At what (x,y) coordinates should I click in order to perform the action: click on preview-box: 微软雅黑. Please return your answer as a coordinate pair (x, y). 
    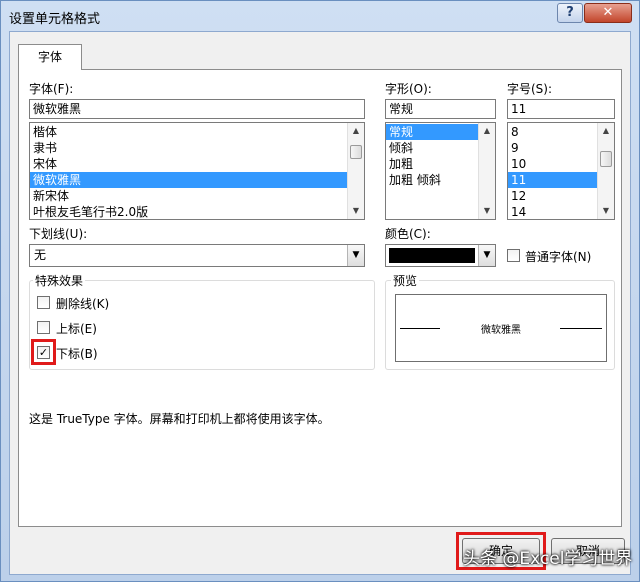
    Looking at the image, I should click on (501, 328).